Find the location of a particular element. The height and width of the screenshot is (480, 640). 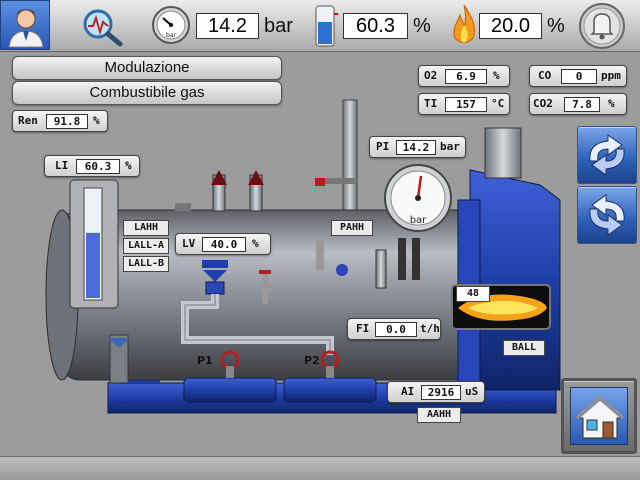

top-pressure-unit: bar is located at coordinates (278, 26).